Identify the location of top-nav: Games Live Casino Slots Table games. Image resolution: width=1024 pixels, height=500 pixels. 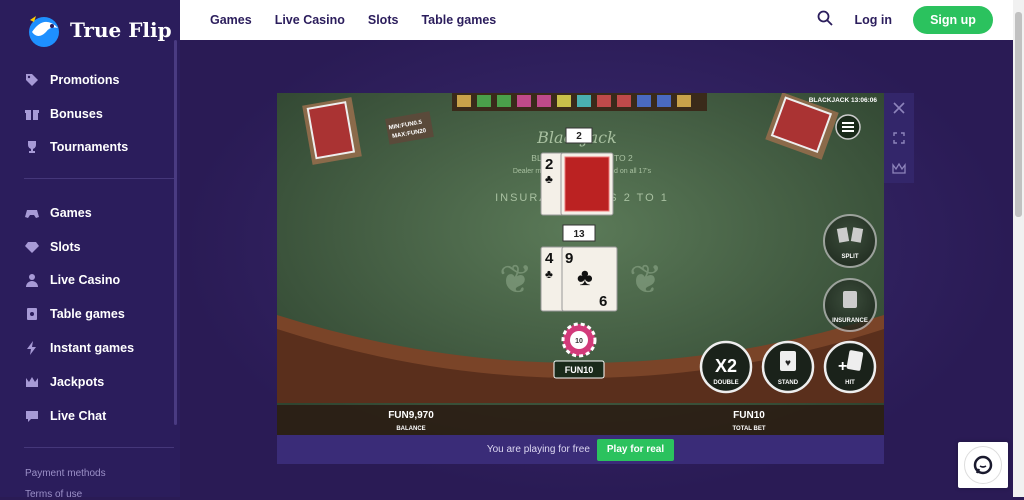
(353, 20).